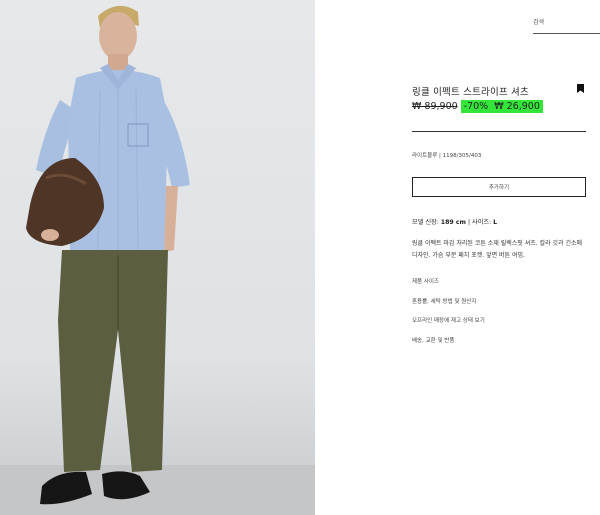 The height and width of the screenshot is (515, 600). I want to click on model-size-label: | 사이즈:, so click(479, 222).